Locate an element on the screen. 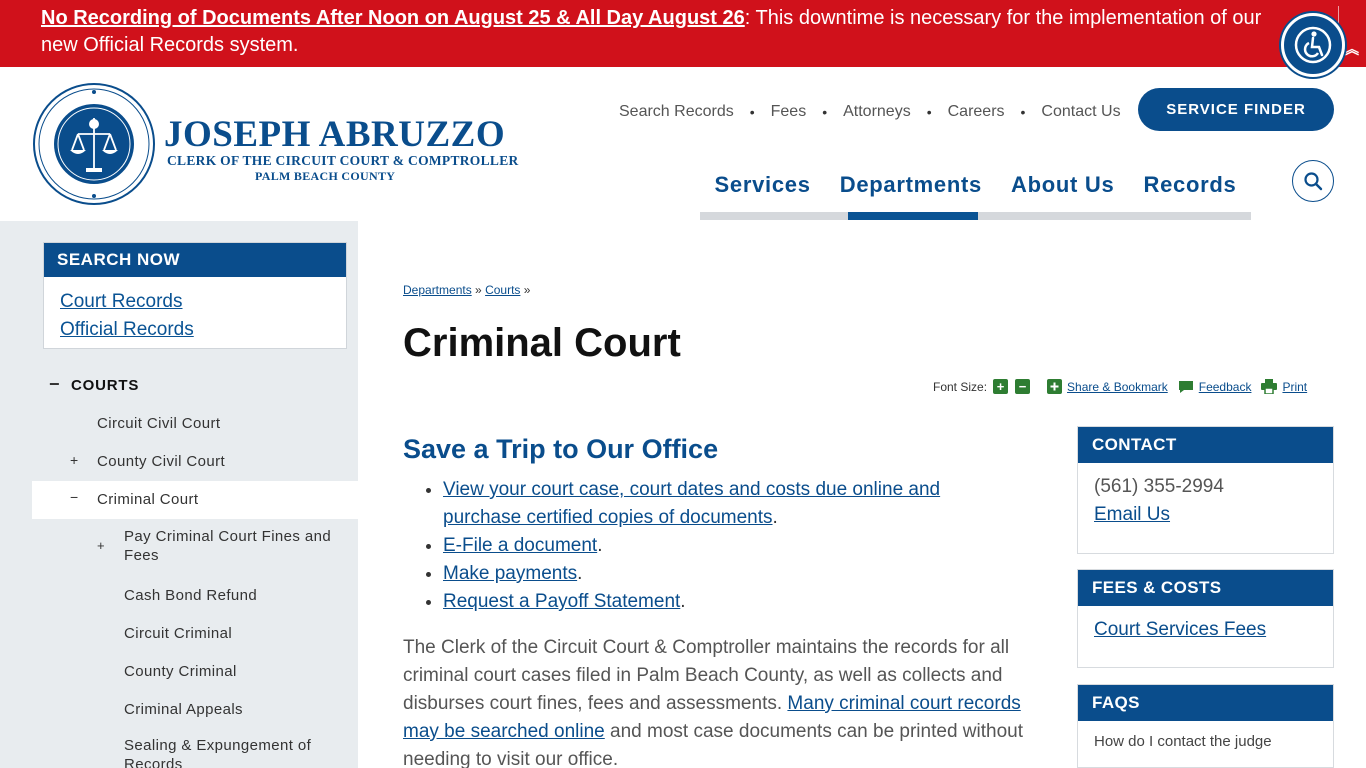  list-item: Request a Payoff Statement. is located at coordinates (723, 602).